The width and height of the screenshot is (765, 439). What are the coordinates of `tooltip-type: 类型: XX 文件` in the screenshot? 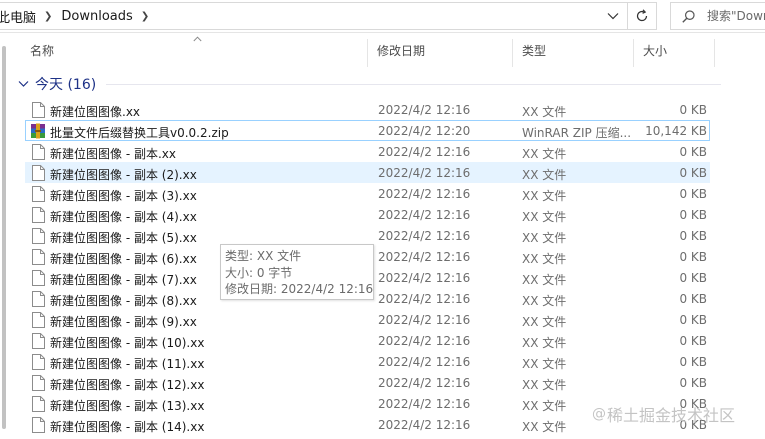 It's located at (263, 256).